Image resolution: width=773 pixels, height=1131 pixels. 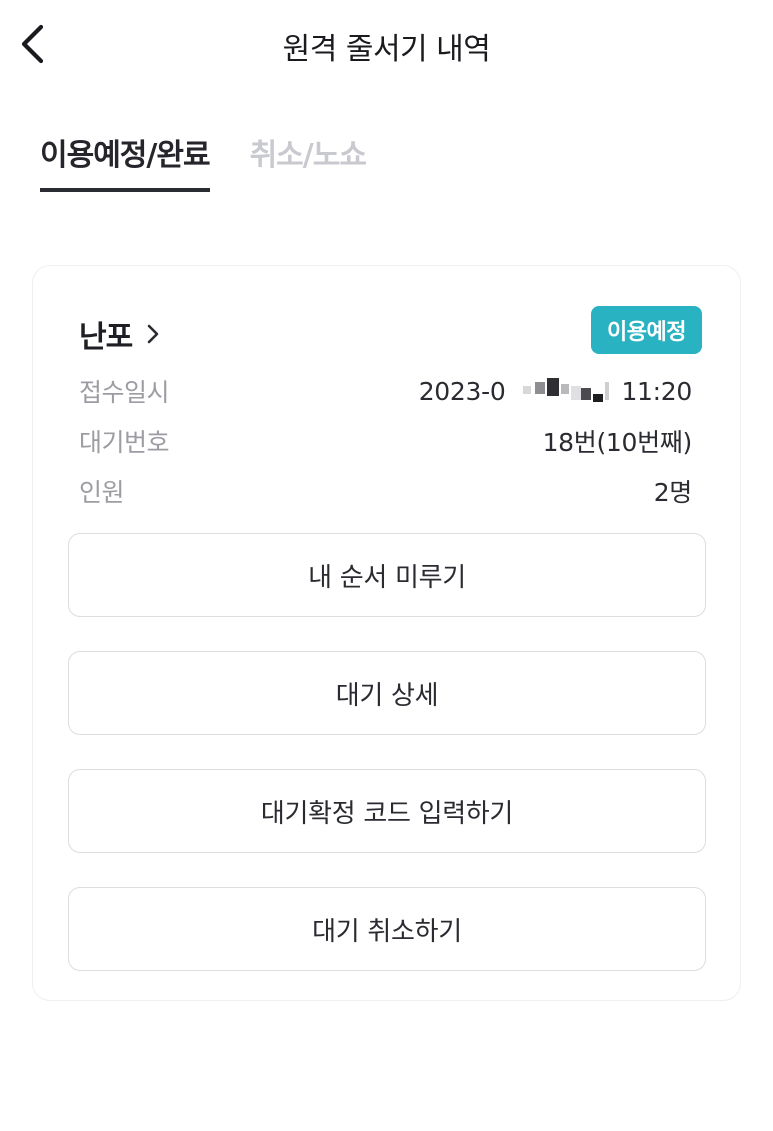 I want to click on tab-label: 취소/노쇼, so click(x=308, y=155).